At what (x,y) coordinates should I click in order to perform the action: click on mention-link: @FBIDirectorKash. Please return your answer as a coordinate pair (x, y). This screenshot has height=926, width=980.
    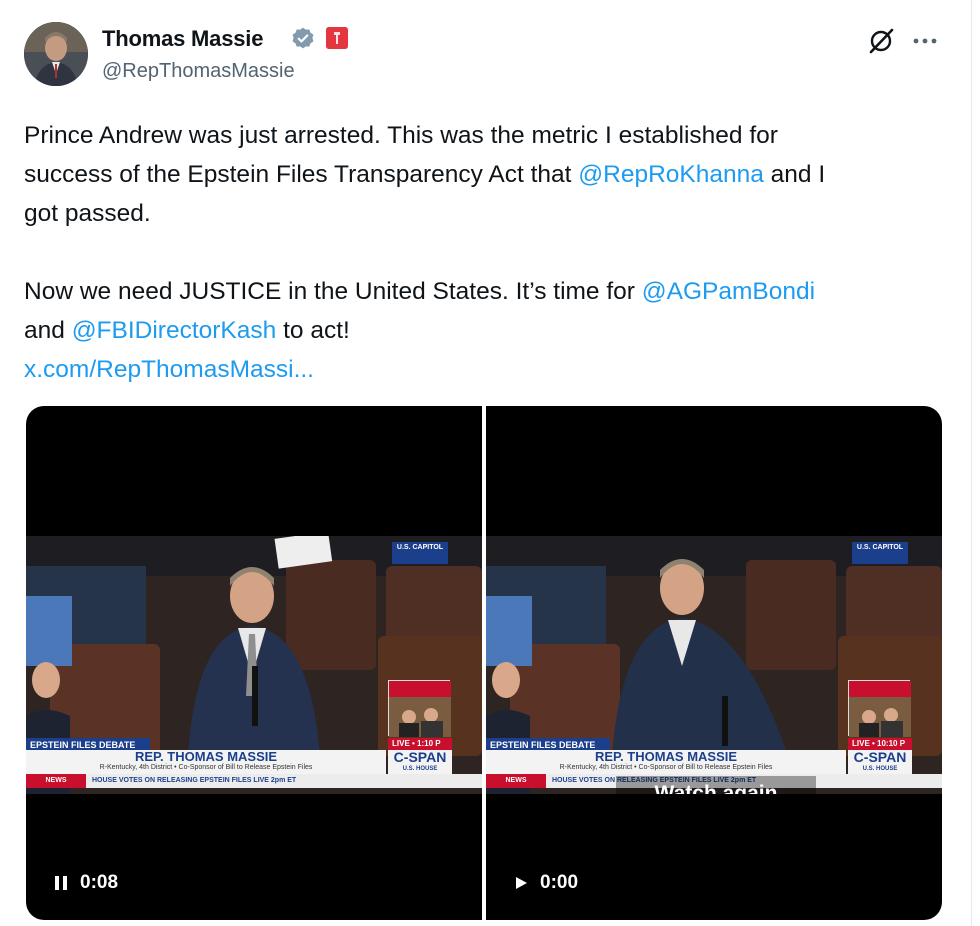
    Looking at the image, I should click on (174, 330).